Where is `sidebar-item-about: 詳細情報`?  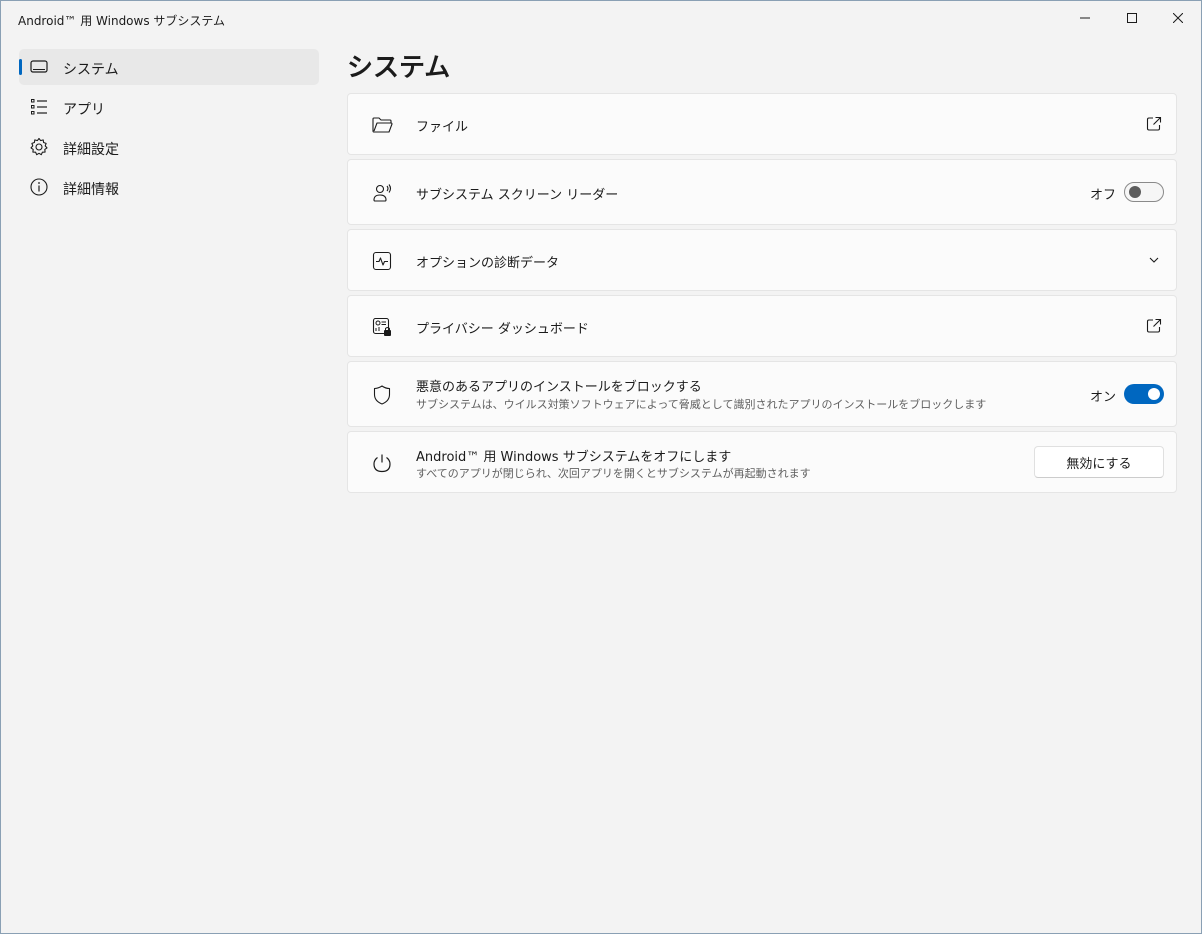
sidebar-item-about: 詳細情報 is located at coordinates (169, 187).